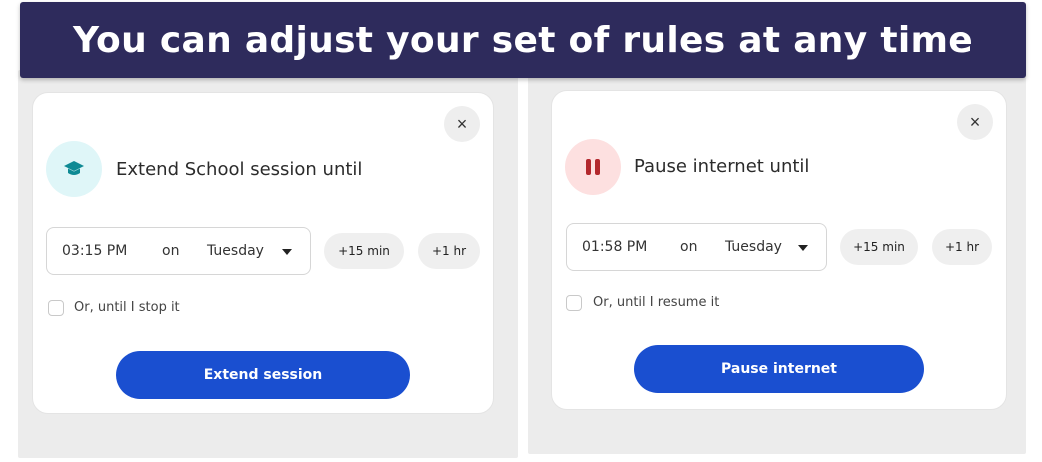 The height and width of the screenshot is (462, 1042). Describe the element at coordinates (56, 308) in the screenshot. I see `until-stop-checkbox` at that location.